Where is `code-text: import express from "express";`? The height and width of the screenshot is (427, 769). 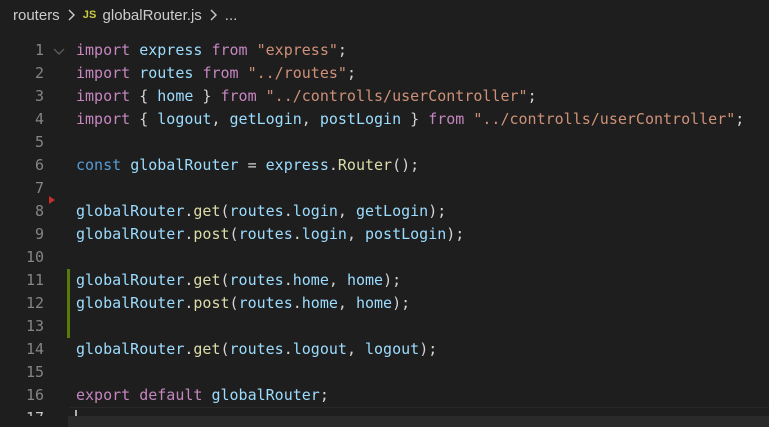
code-text: import express from "express"; is located at coordinates (211, 50).